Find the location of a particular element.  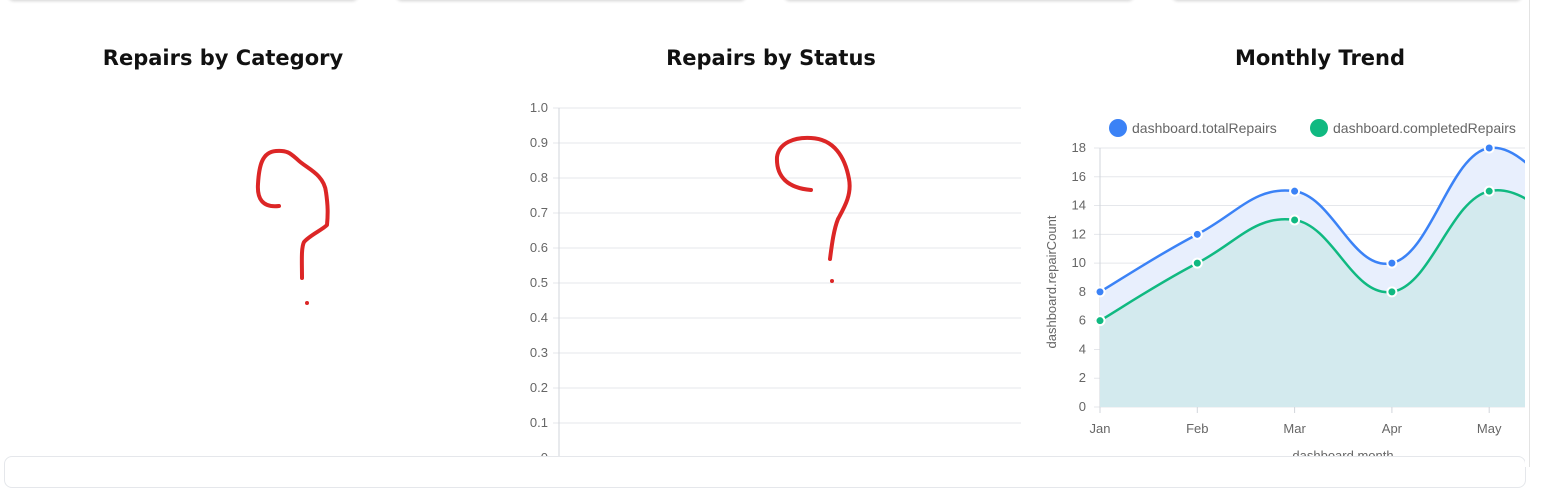

trend-legend-item: dashboard.completedRepairs is located at coordinates (1413, 128).